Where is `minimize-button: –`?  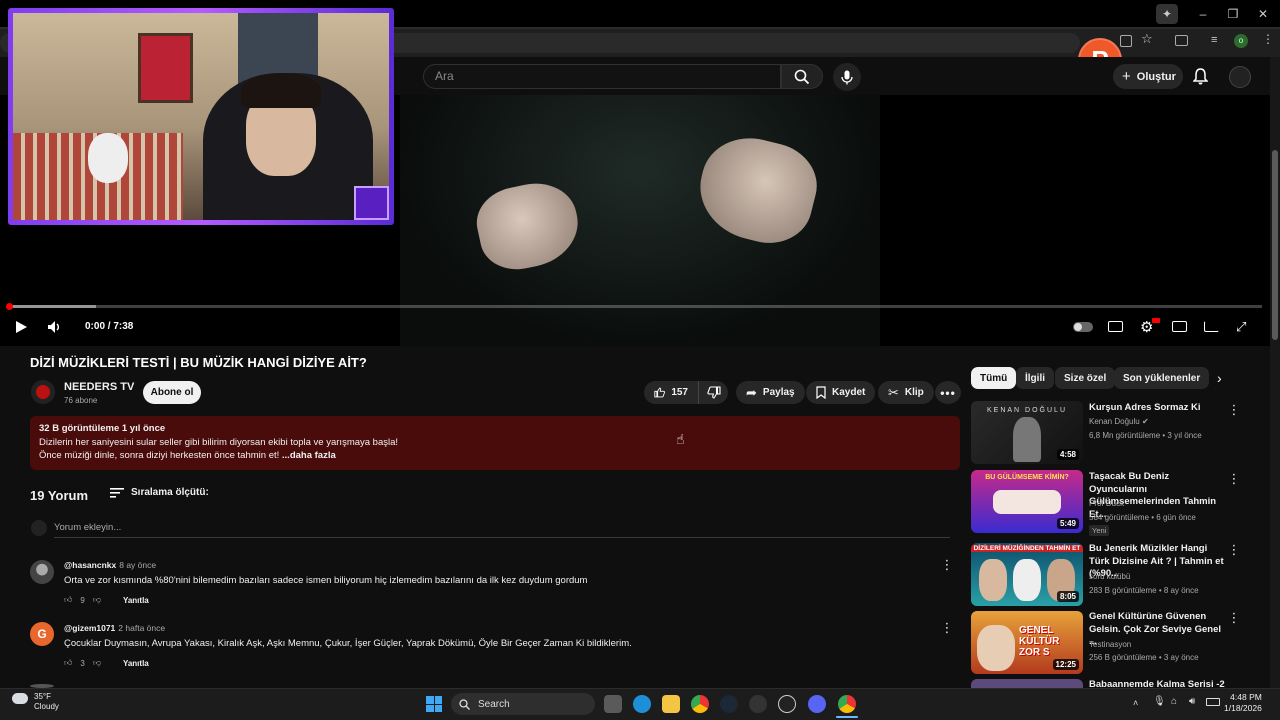
minimize-button: – is located at coordinates (1203, 14).